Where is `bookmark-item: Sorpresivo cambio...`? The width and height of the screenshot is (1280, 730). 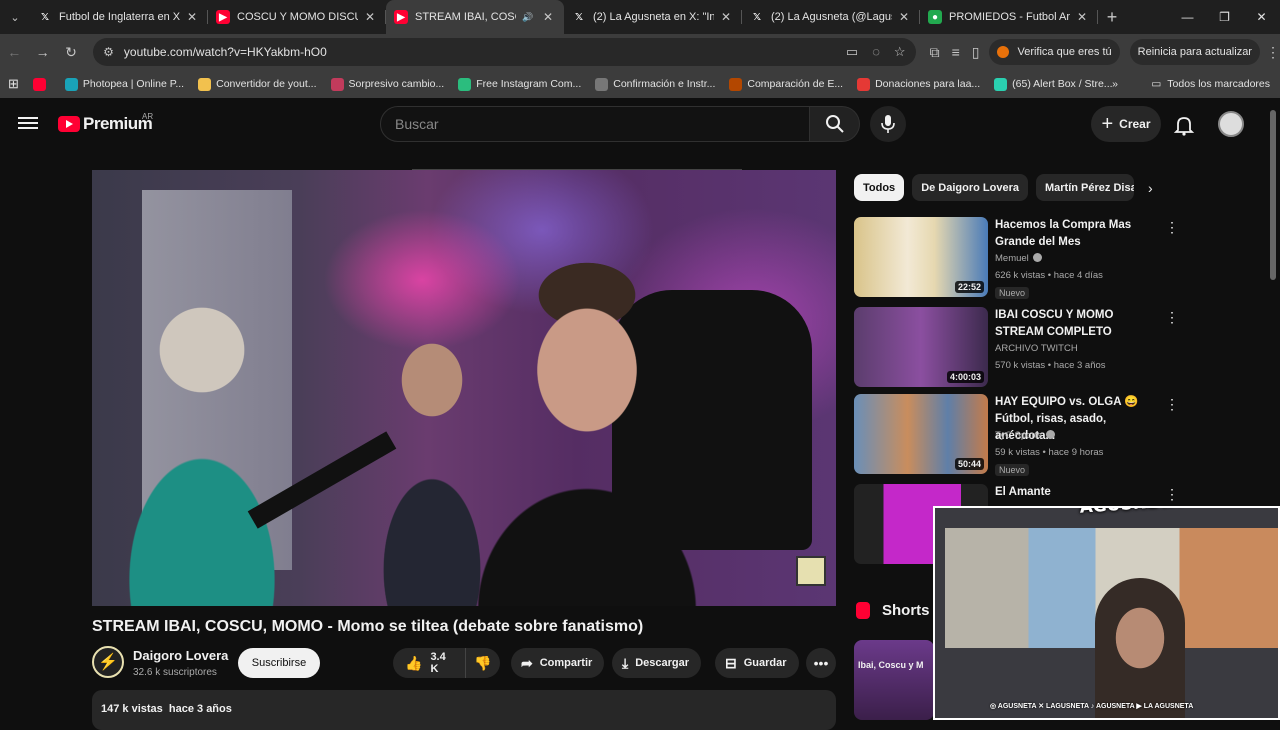
bookmark-item: Sorpresivo cambio... is located at coordinates (387, 84).